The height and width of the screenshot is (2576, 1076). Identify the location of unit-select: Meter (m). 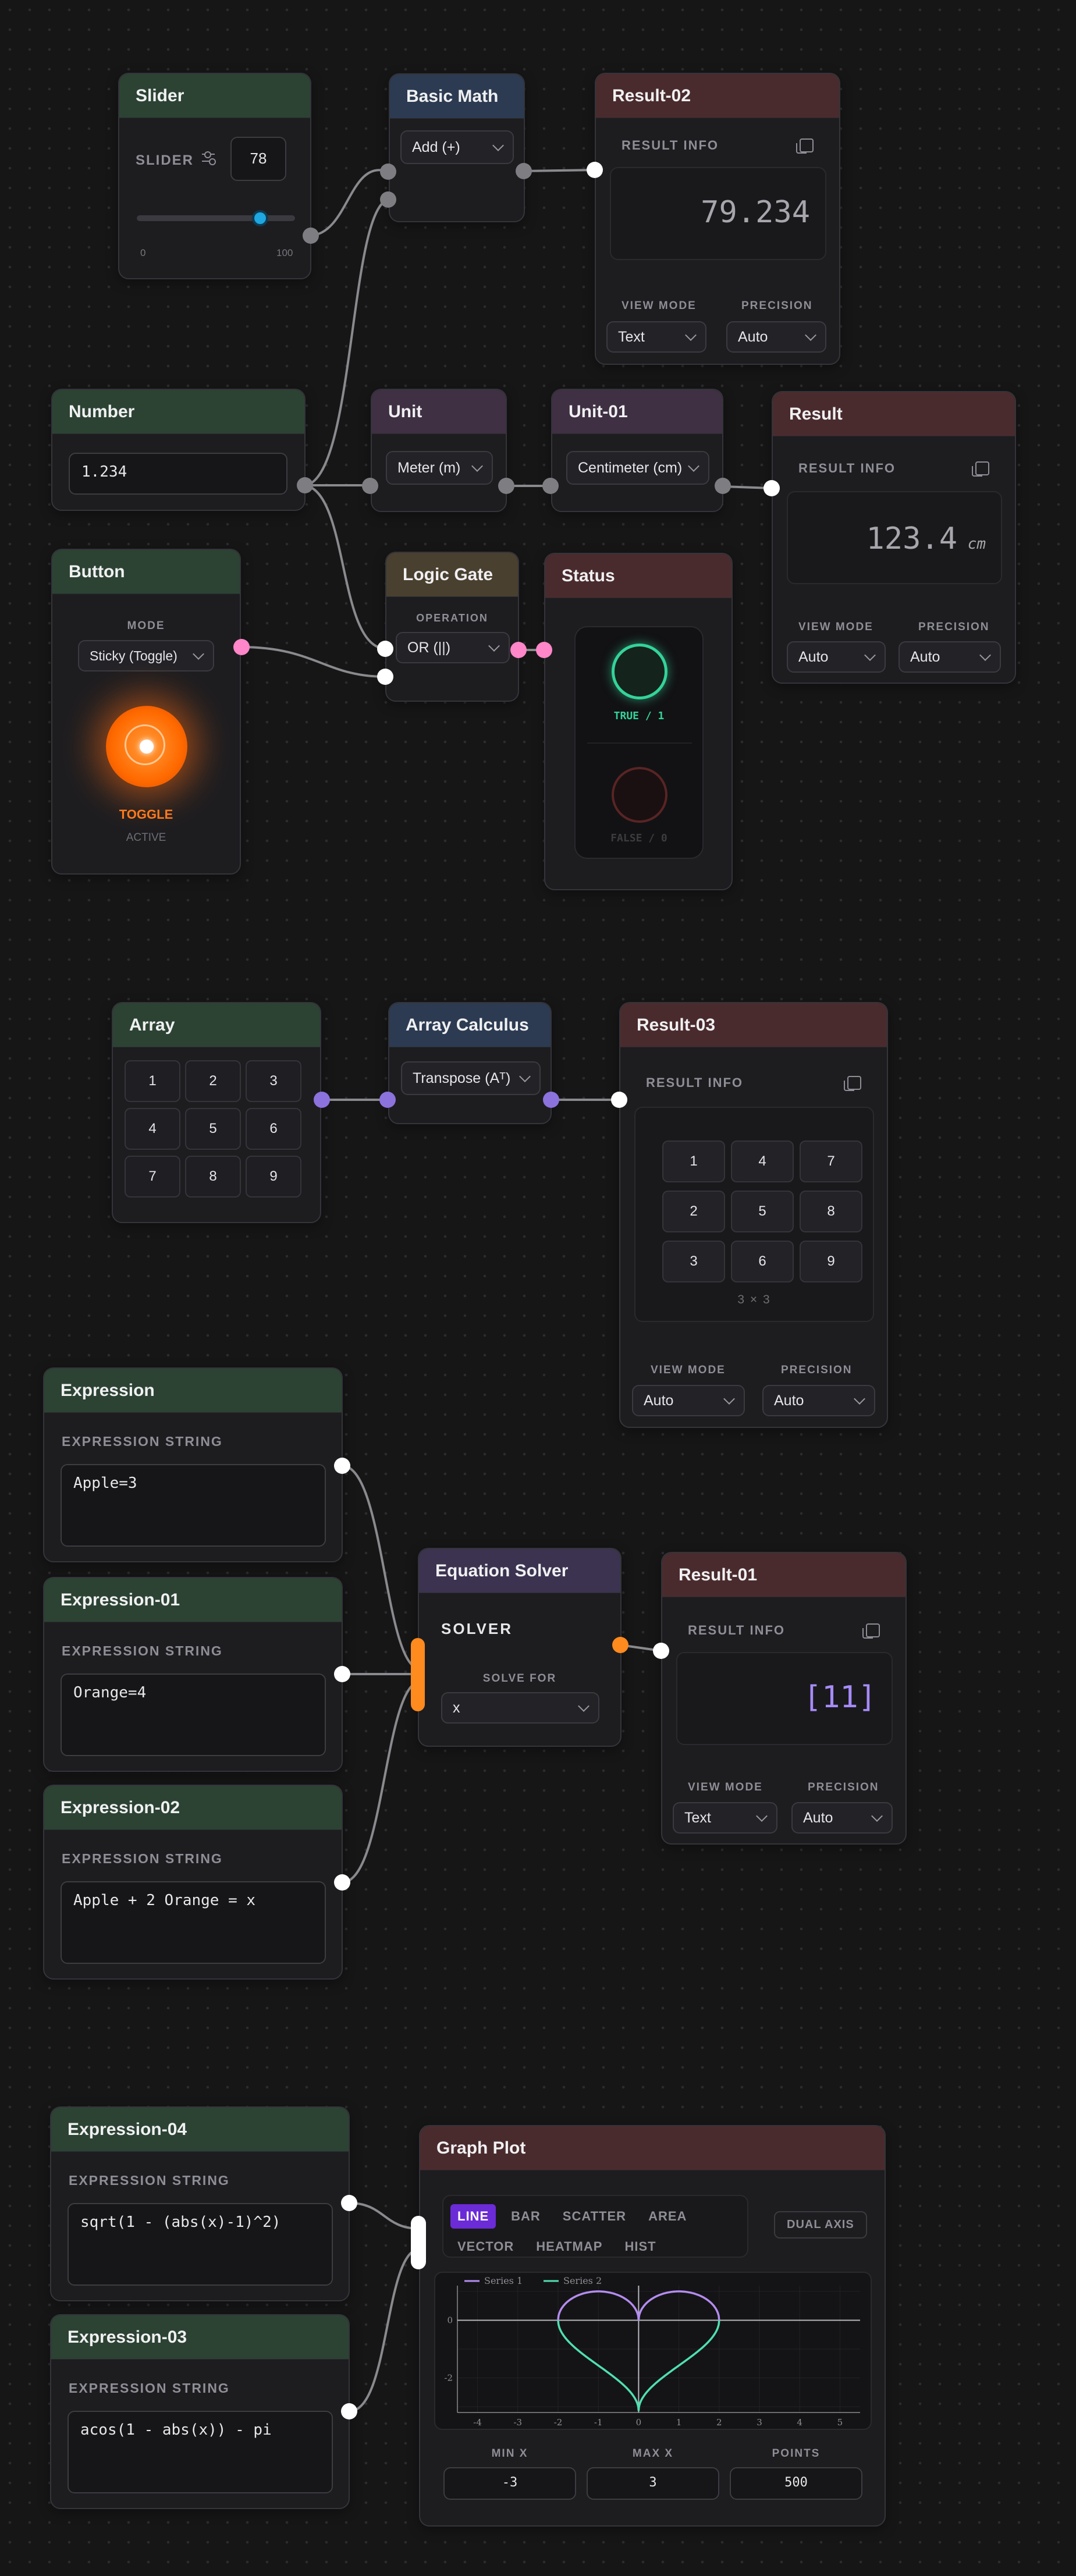
(439, 468).